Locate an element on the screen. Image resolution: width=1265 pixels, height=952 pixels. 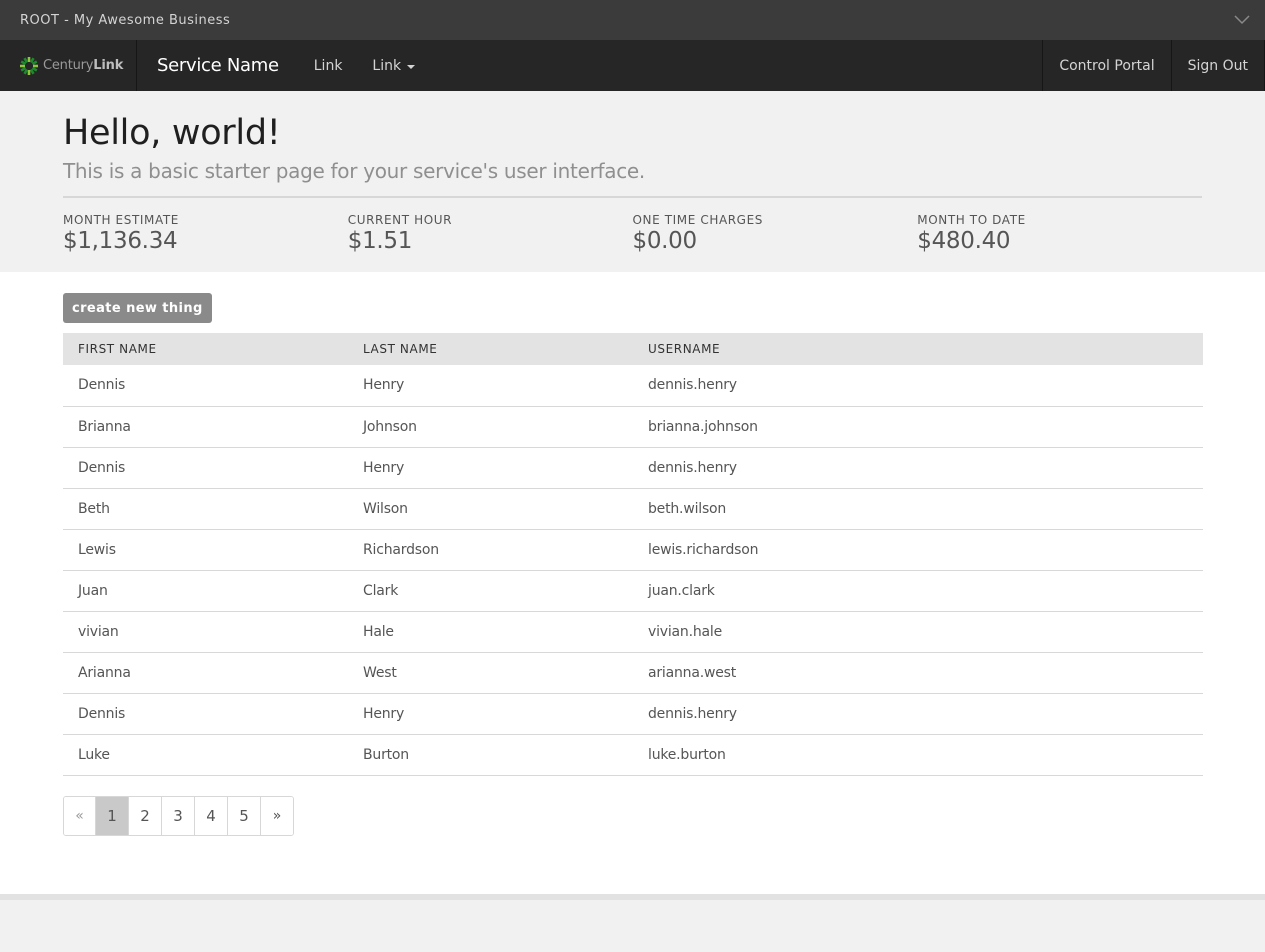
pagination-page-1: 1 is located at coordinates (112, 815).